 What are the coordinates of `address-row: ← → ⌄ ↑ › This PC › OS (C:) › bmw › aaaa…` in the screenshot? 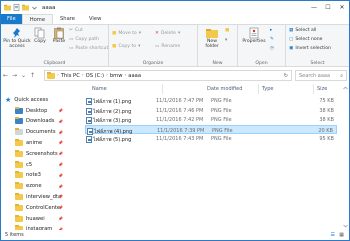 It's located at (175, 75).